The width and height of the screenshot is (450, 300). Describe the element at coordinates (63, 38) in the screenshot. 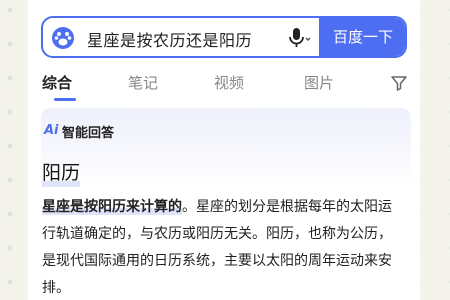

I see `baidu-paw-icon` at that location.